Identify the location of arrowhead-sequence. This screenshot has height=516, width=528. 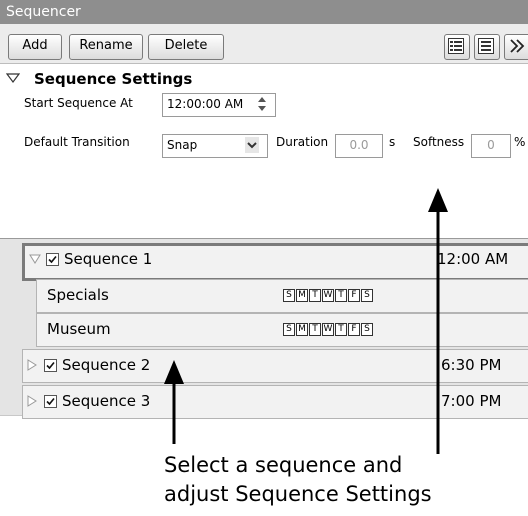
(174, 372).